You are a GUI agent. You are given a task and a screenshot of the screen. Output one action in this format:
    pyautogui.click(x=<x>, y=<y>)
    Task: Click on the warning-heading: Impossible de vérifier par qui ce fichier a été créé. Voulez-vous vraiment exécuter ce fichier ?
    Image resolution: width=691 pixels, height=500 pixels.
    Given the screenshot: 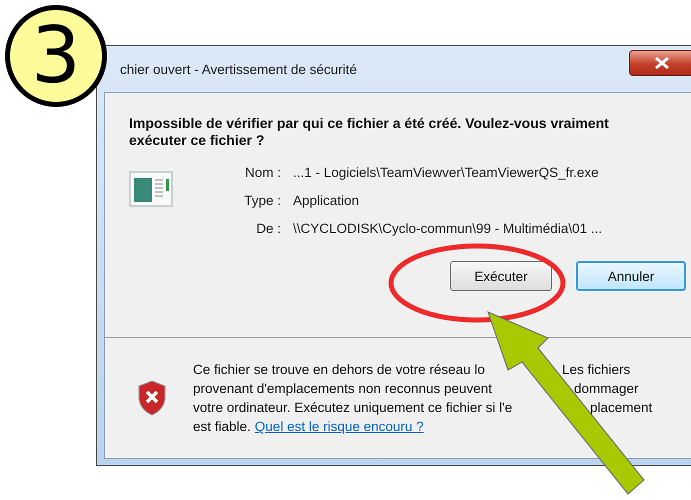 What is the action you would take?
    pyautogui.click(x=369, y=132)
    